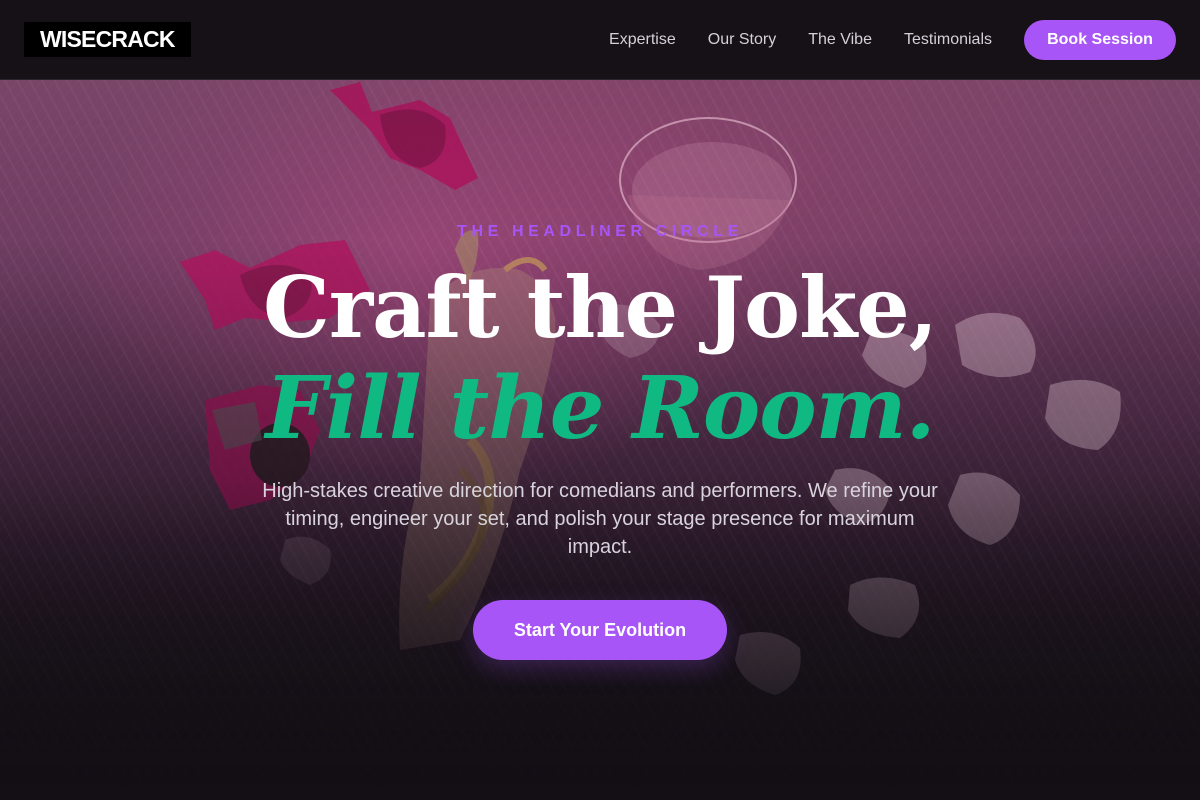  Describe the element at coordinates (107, 39) in the screenshot. I see `brand-logo: WISECRACK` at that location.